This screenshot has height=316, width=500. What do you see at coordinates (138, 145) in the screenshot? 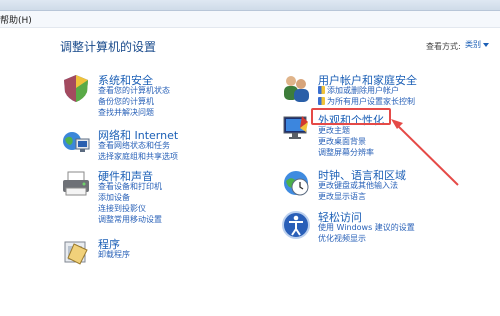
I see `link-network-status: 查看网络状态和任务` at bounding box center [138, 145].